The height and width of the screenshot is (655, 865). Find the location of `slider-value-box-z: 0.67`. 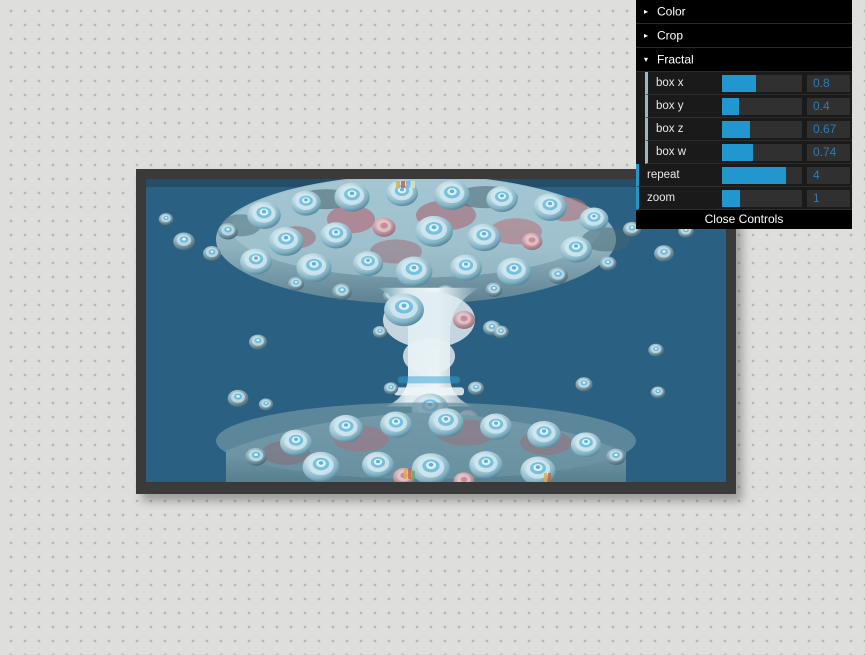

slider-value-box-z: 0.67 is located at coordinates (828, 129).